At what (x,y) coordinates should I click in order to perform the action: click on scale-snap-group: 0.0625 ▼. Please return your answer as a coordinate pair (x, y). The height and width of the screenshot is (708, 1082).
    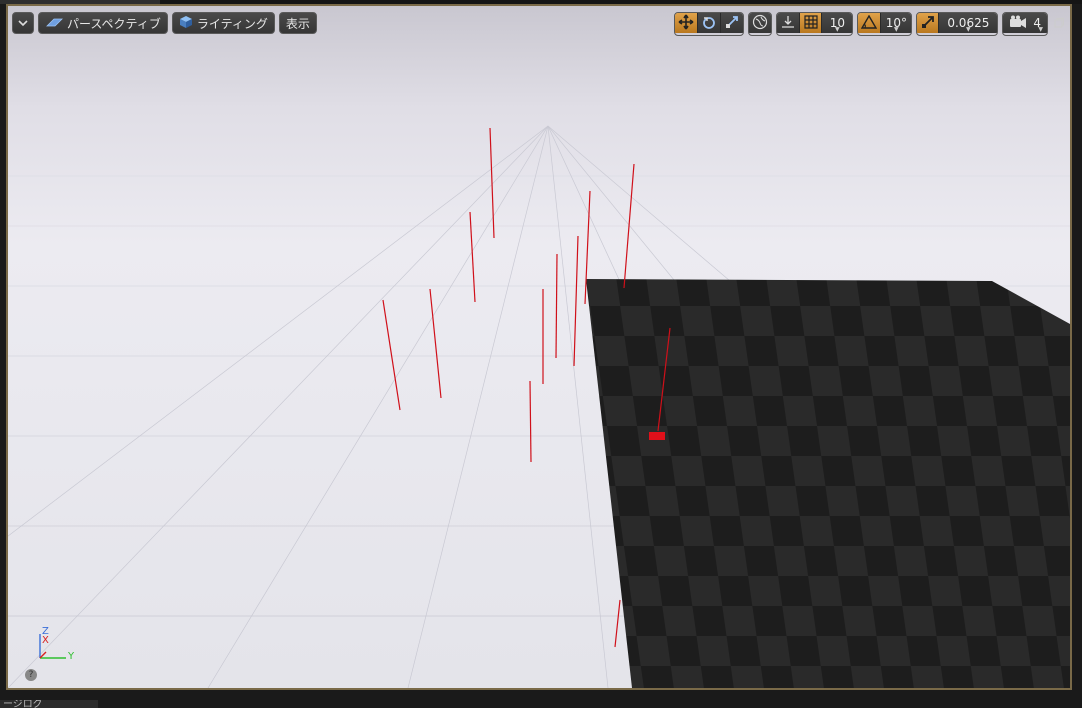
    Looking at the image, I should click on (957, 24).